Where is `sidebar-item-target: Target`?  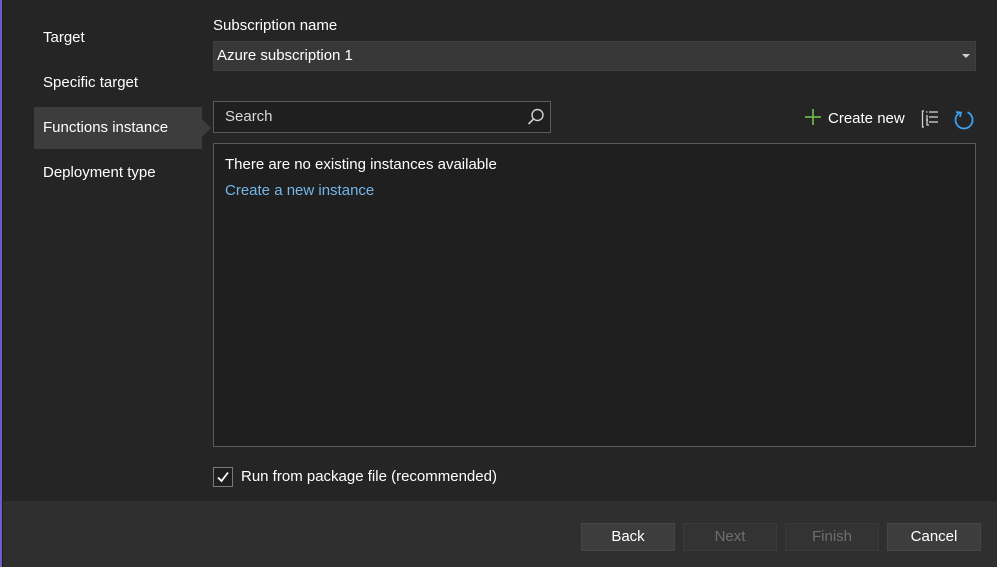
sidebar-item-target: Target is located at coordinates (118, 38).